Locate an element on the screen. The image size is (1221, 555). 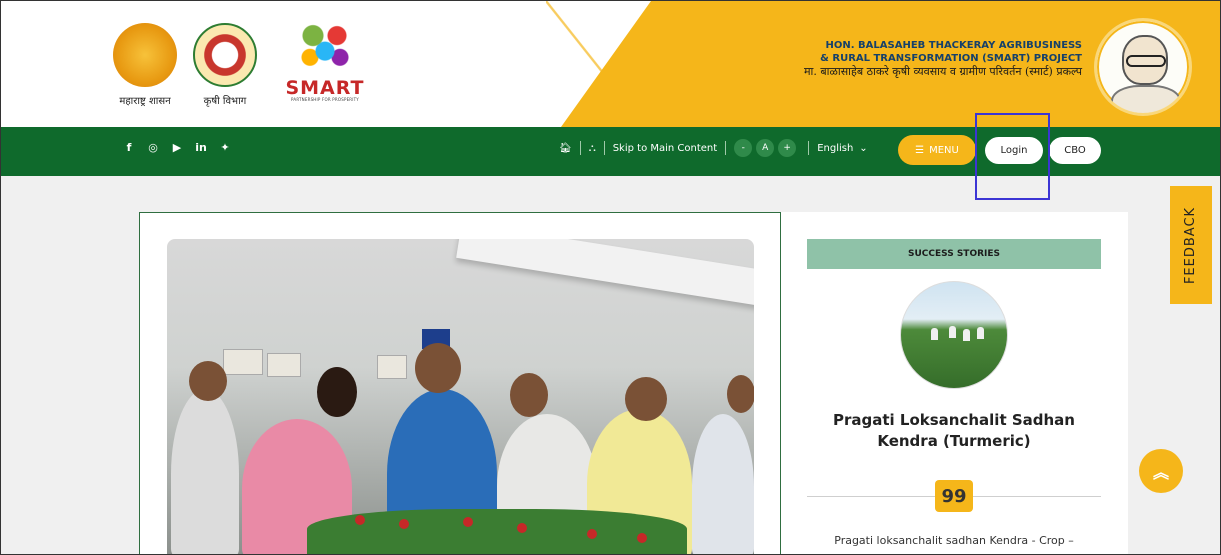
home-icon: 🏠︎ is located at coordinates (565, 148).